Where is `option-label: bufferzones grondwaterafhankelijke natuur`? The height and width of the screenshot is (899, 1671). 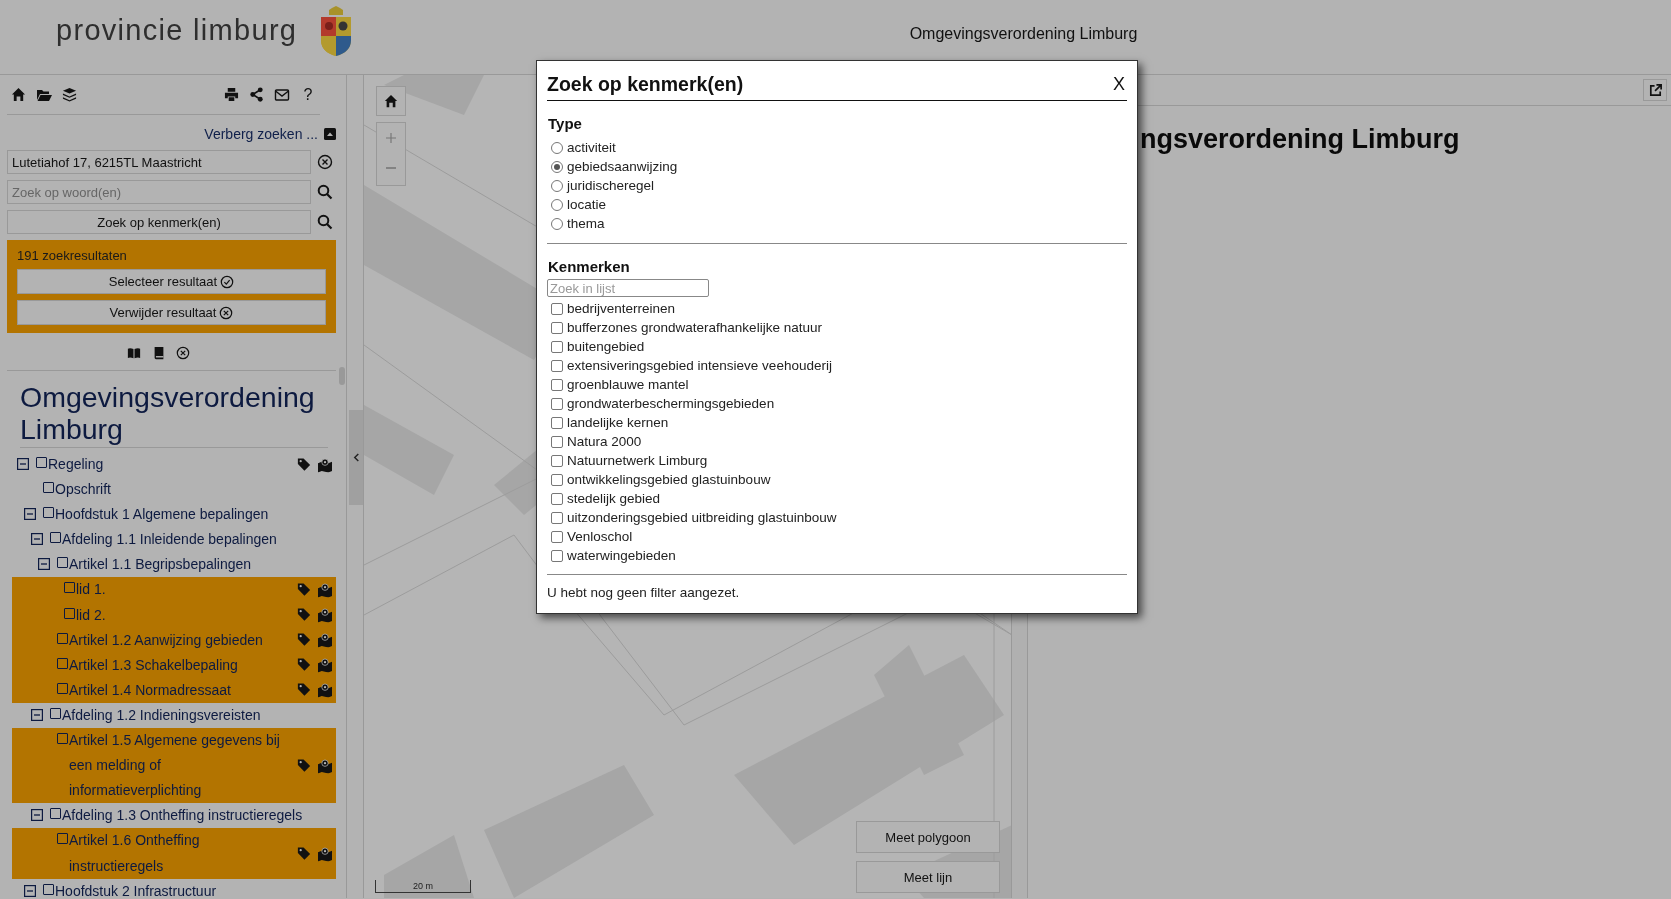
option-label: bufferzones grondwaterafhankelijke natuur is located at coordinates (694, 327).